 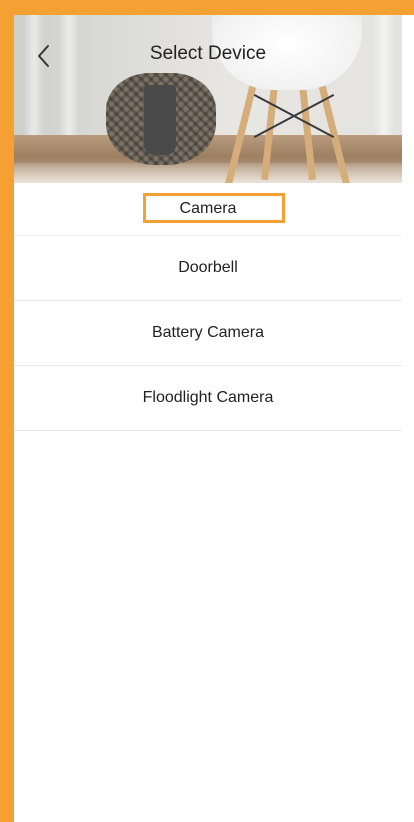 What do you see at coordinates (160, 120) in the screenshot?
I see `draped-cloth` at bounding box center [160, 120].